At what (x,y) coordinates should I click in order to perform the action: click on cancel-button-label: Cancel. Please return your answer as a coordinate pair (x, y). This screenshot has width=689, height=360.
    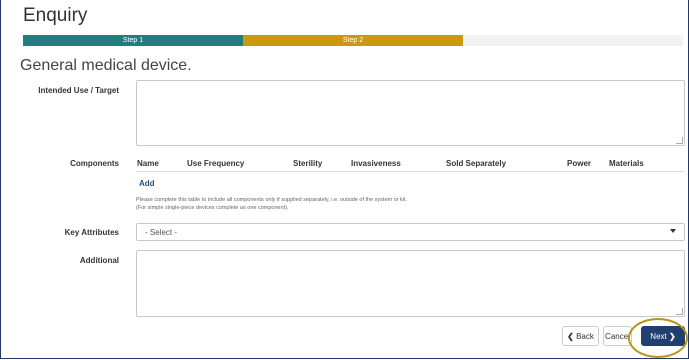
    Looking at the image, I should click on (617, 336).